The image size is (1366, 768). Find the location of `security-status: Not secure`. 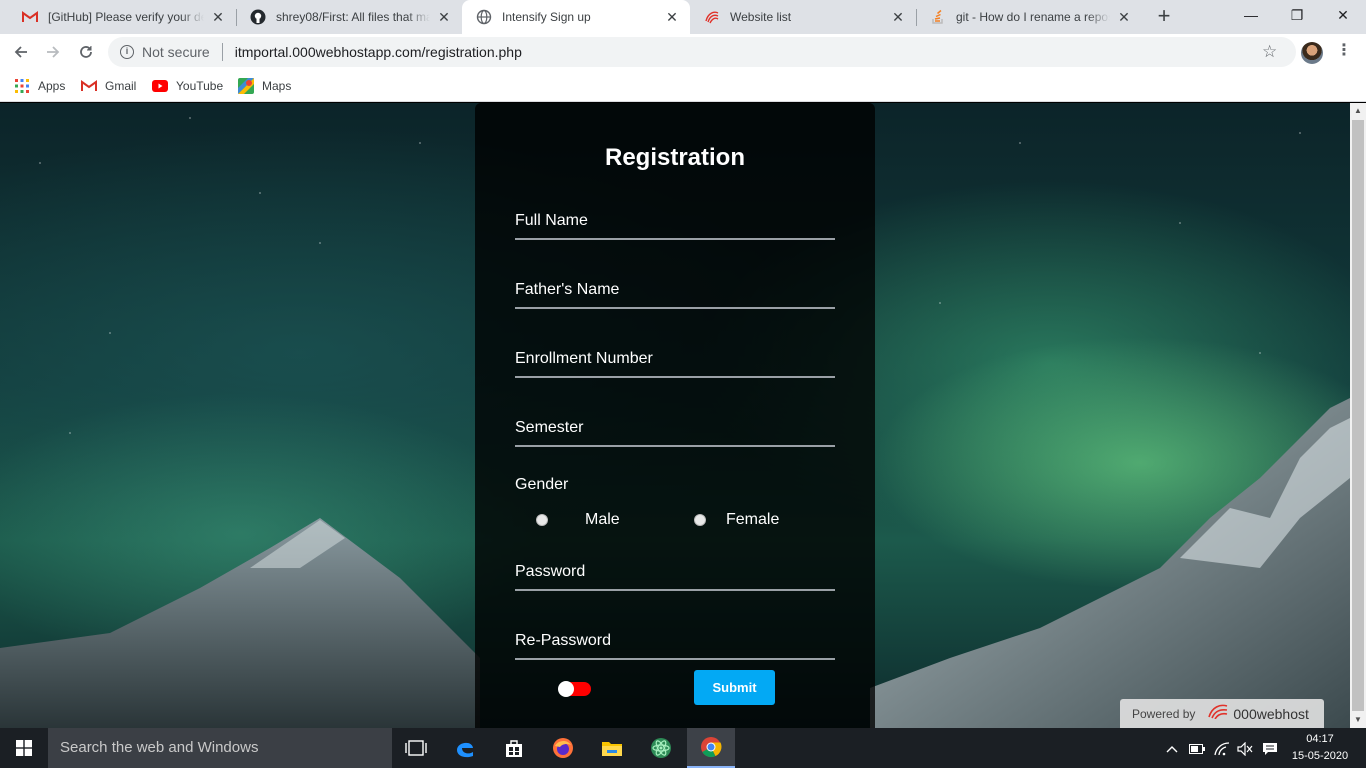

security-status: Not secure is located at coordinates (176, 52).